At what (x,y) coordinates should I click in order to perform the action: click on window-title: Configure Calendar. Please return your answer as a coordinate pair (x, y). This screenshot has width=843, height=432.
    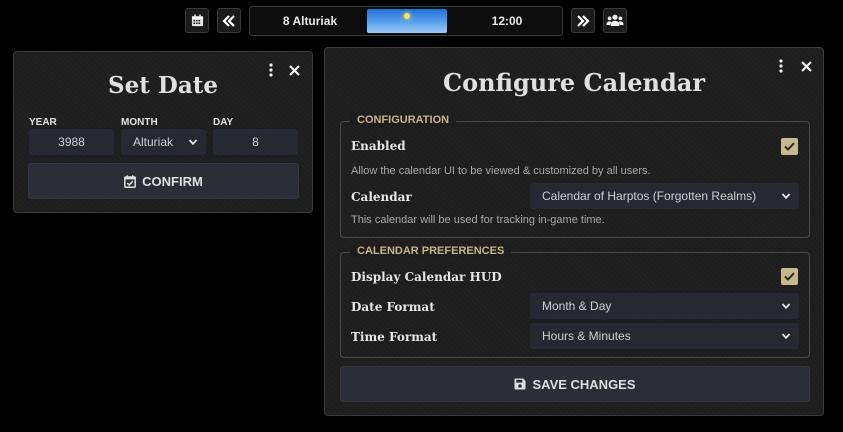
    Looking at the image, I should click on (574, 82).